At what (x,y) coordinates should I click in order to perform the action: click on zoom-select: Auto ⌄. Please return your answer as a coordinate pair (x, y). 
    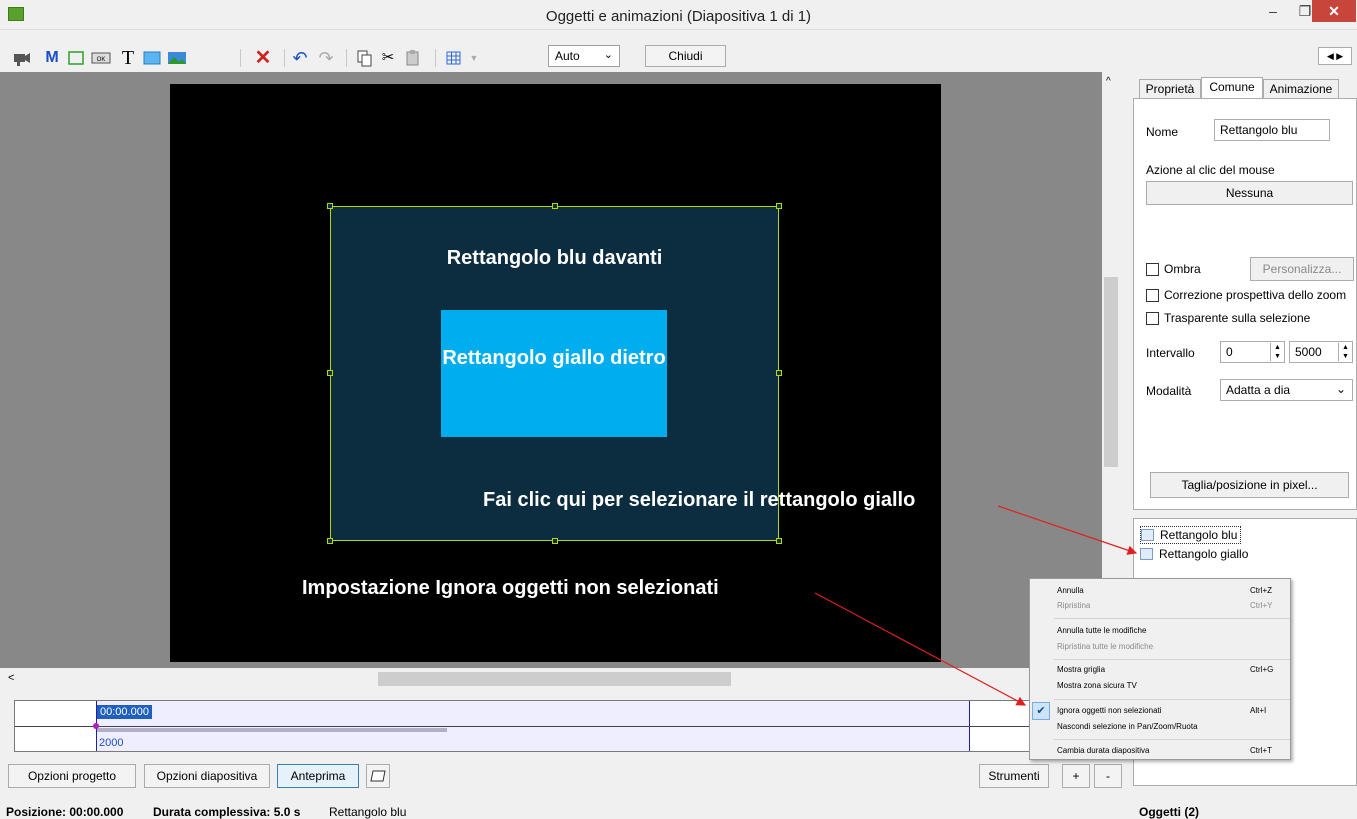
    Looking at the image, I should click on (584, 56).